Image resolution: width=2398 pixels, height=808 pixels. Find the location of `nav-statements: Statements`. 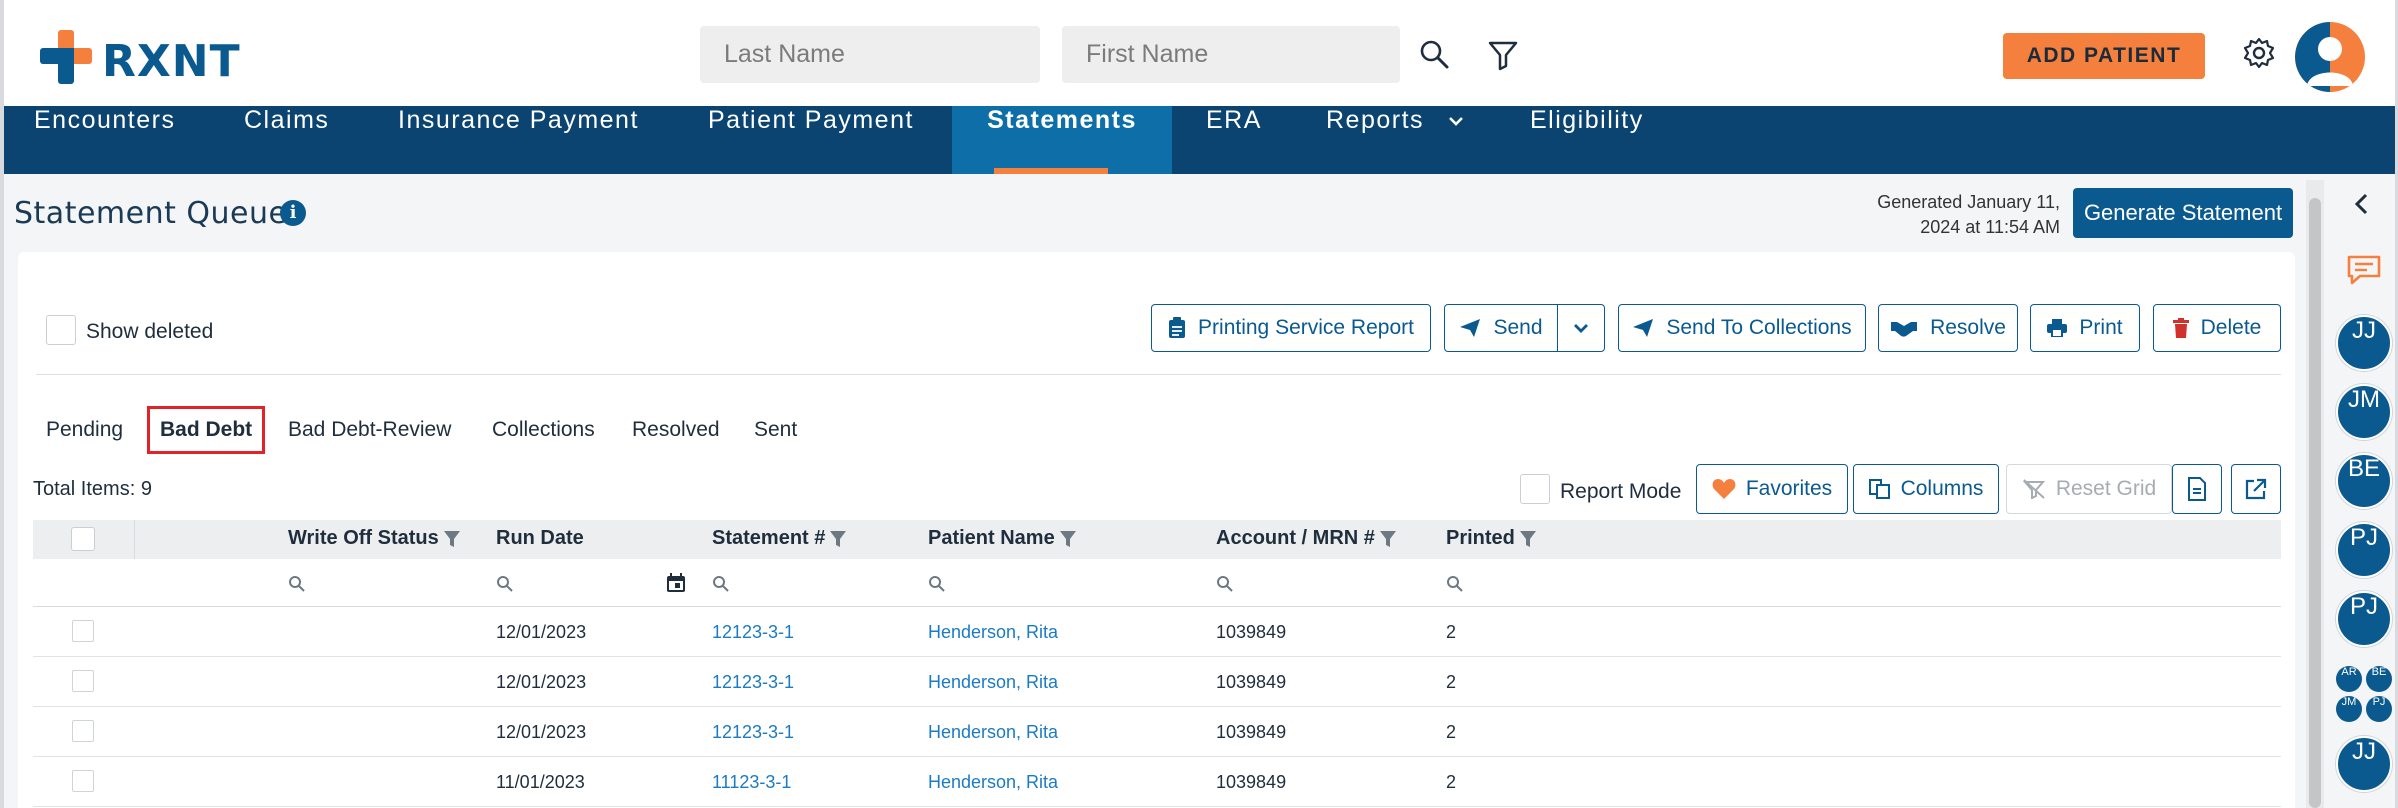

nav-statements: Statements is located at coordinates (1062, 140).